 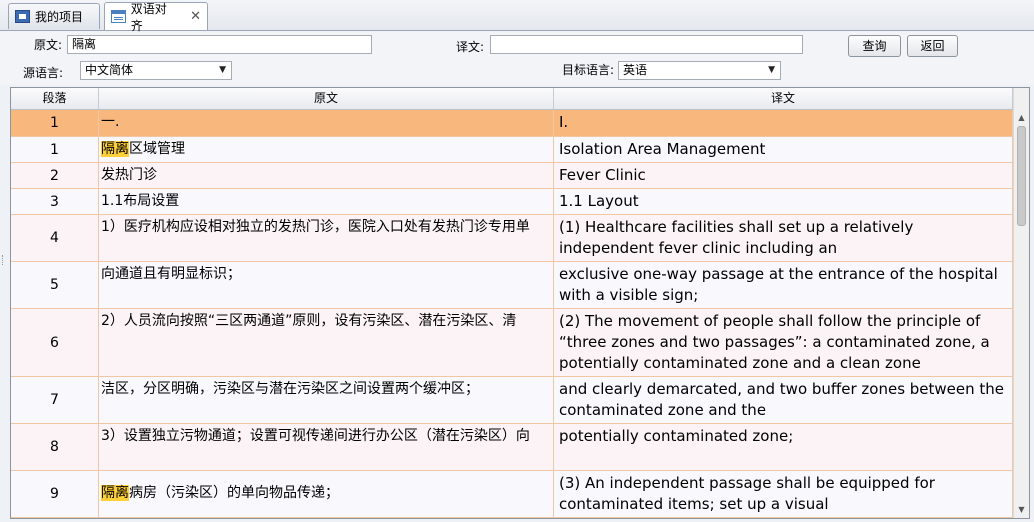 What do you see at coordinates (646, 44) in the screenshot?
I see `target-text-input` at bounding box center [646, 44].